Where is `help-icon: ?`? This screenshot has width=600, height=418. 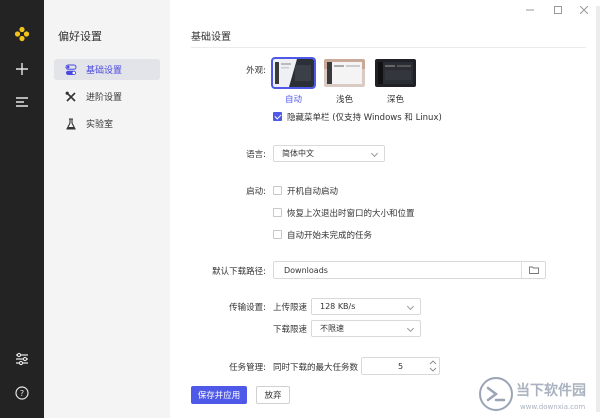 help-icon: ? is located at coordinates (22, 393).